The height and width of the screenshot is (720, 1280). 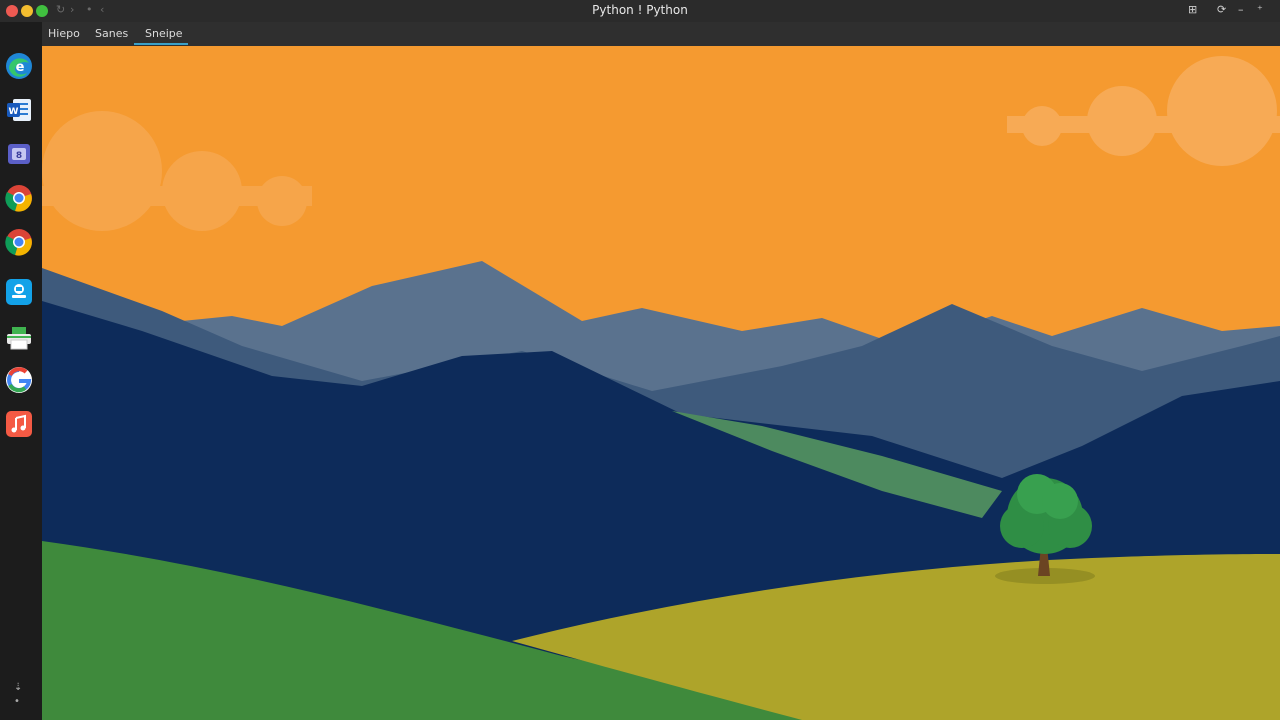 I want to click on app-store-icon, so click(x=19, y=292).